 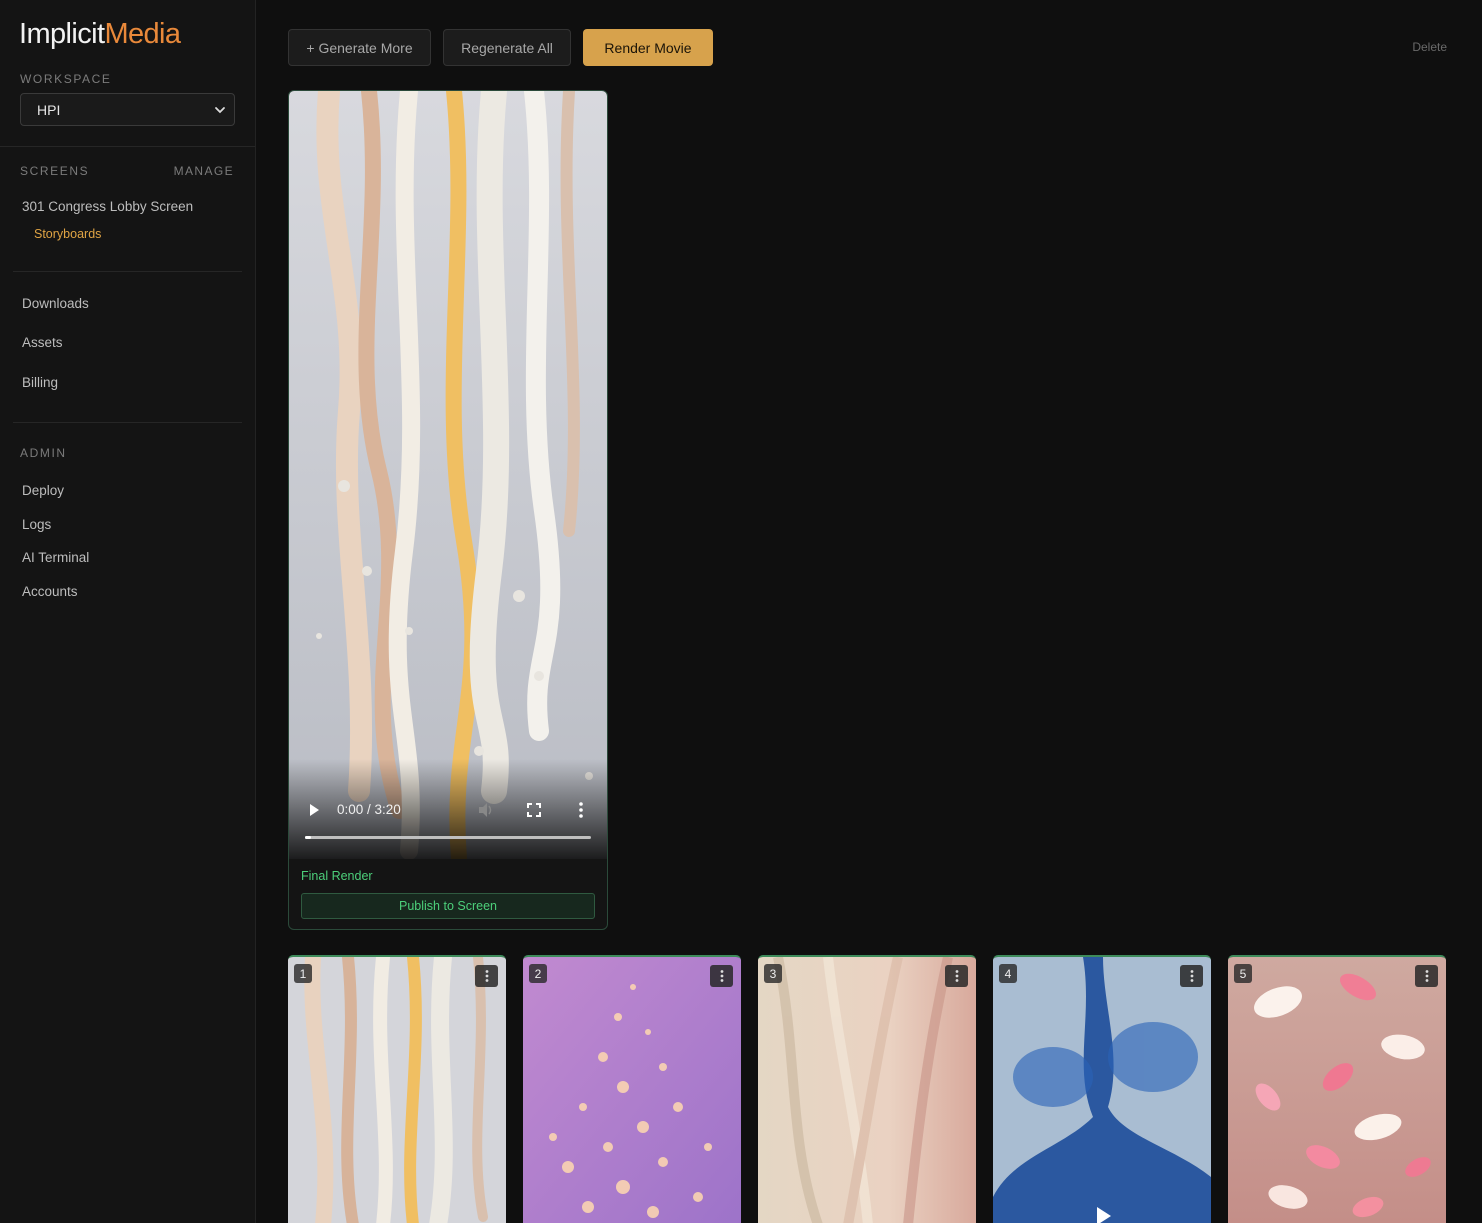 What do you see at coordinates (308, 837) in the screenshot?
I see `video-progress-fill` at bounding box center [308, 837].